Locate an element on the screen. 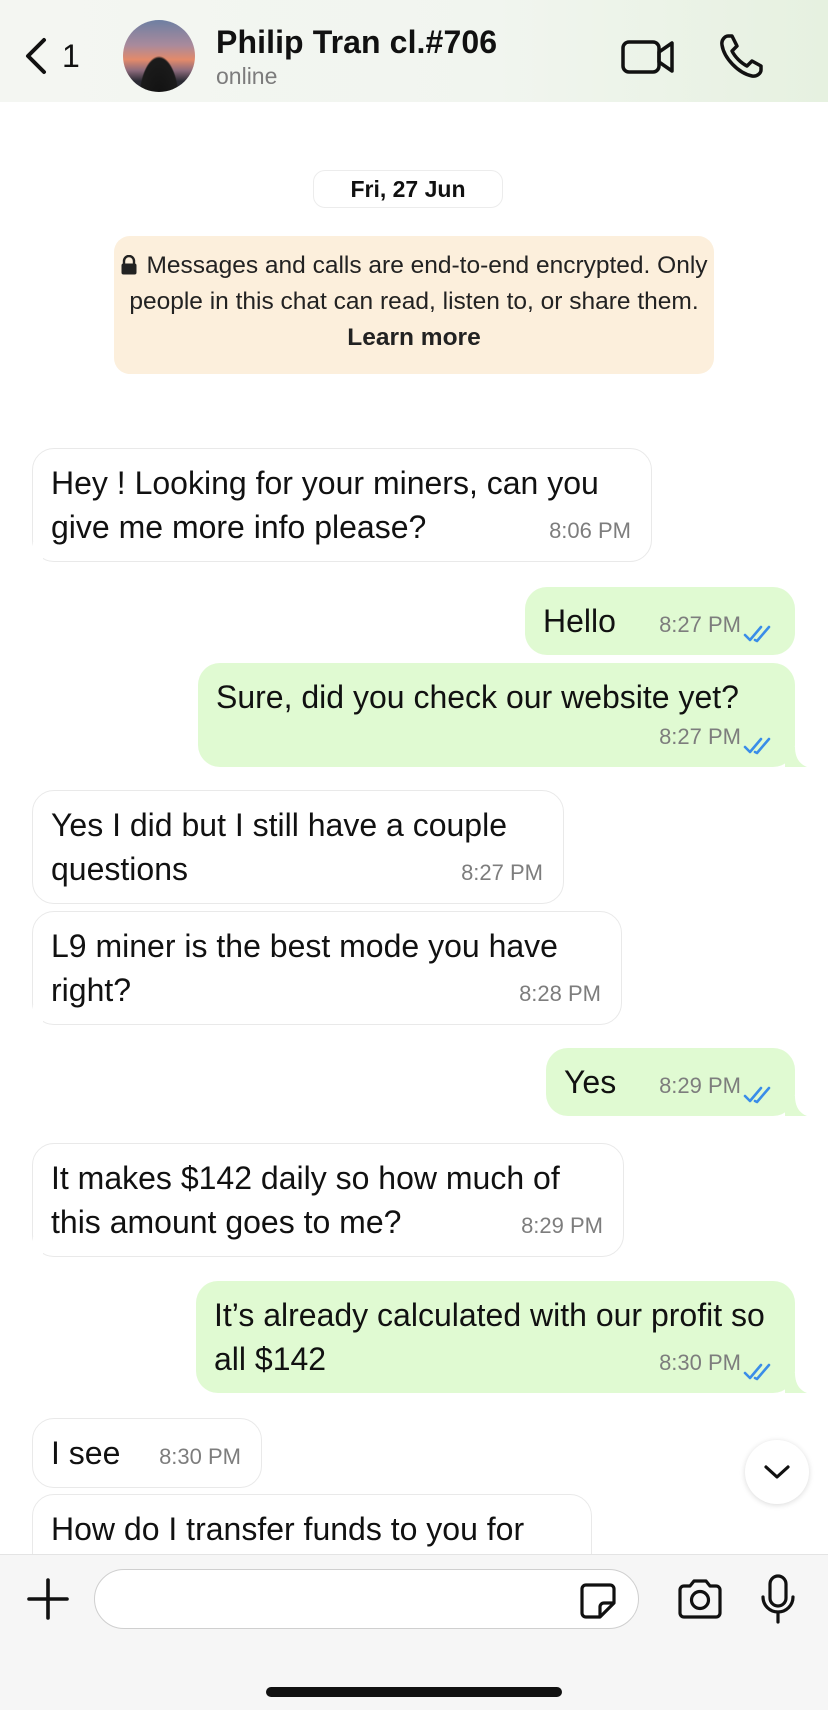  message-outgoing: Hello 8:27 PM is located at coordinates (660, 621).